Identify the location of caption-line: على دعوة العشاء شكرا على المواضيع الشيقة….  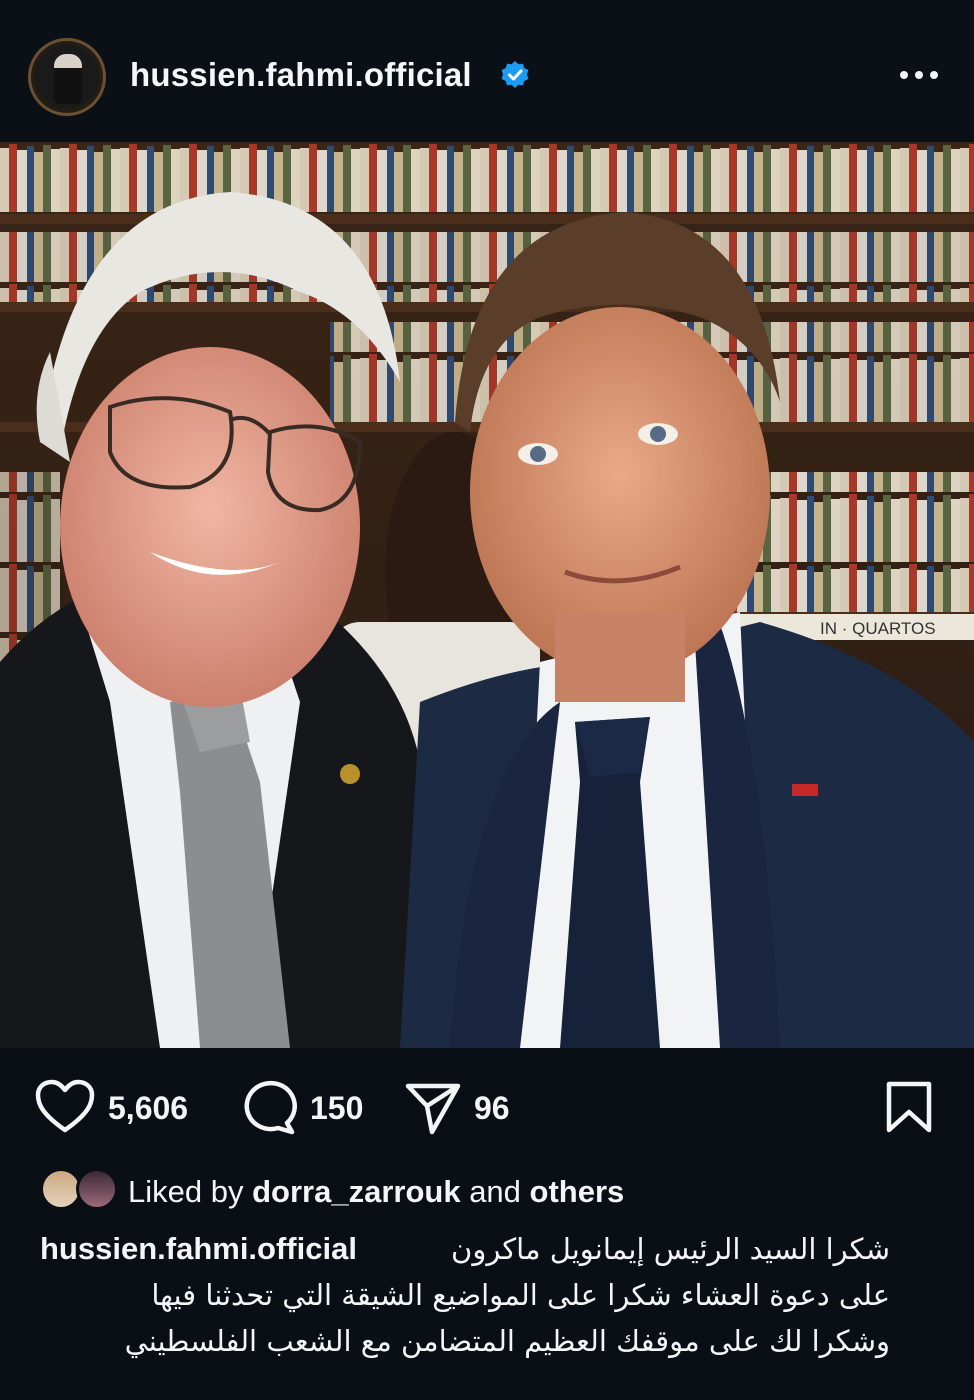
(520, 1295).